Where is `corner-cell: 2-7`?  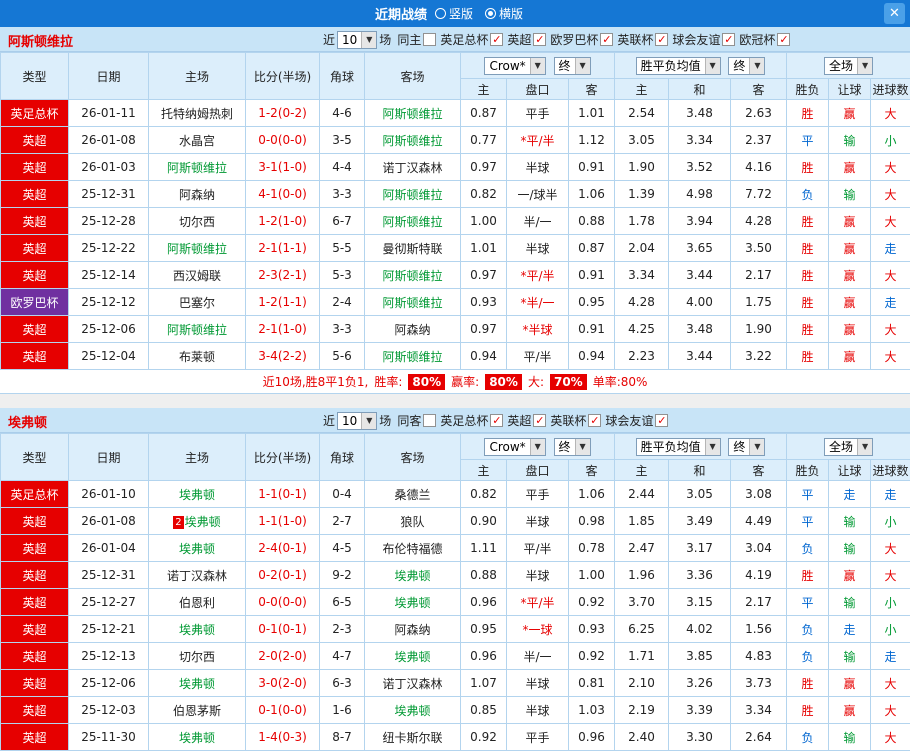 corner-cell: 2-7 is located at coordinates (342, 521).